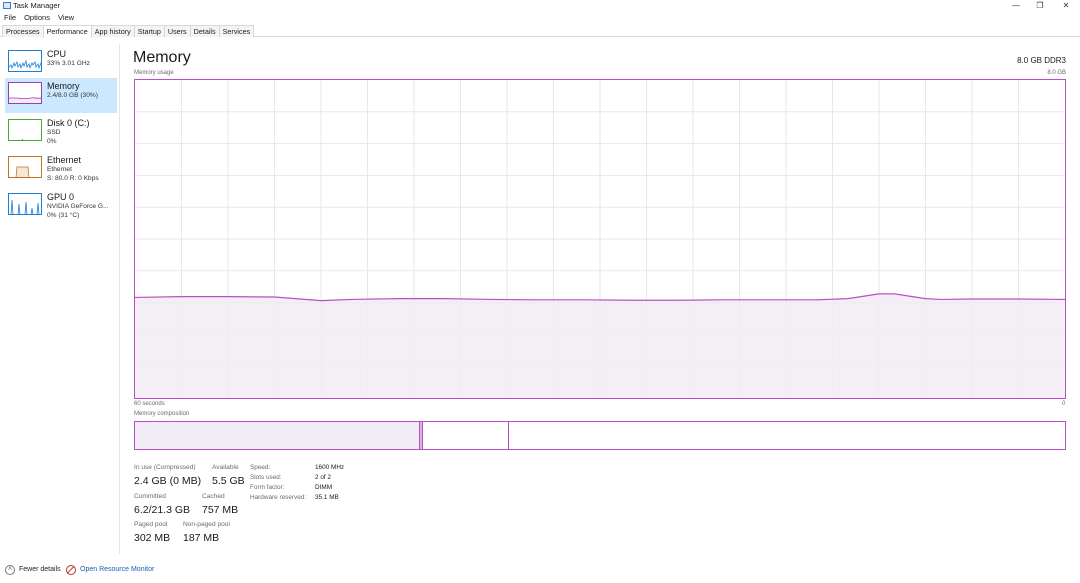 This screenshot has height=583, width=1080. What do you see at coordinates (236, 31) in the screenshot?
I see `tab-services: Services` at bounding box center [236, 31].